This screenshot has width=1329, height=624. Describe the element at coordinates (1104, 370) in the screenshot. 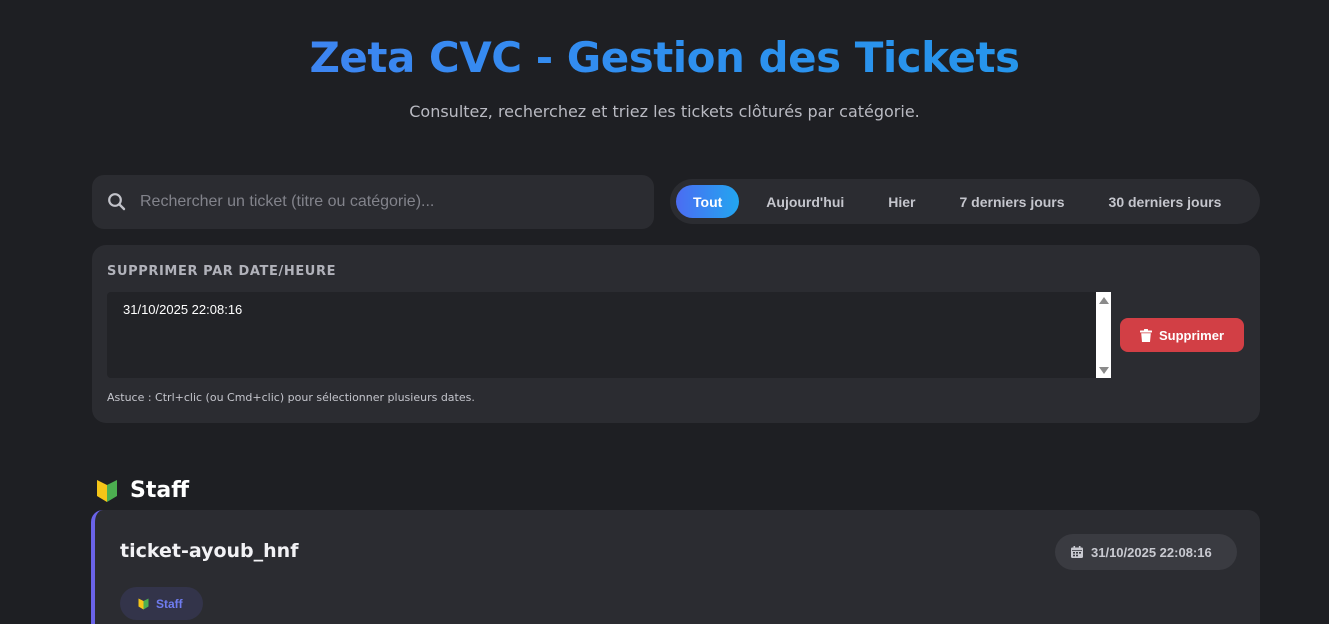

I see `scroll-down-arrow-icon` at that location.